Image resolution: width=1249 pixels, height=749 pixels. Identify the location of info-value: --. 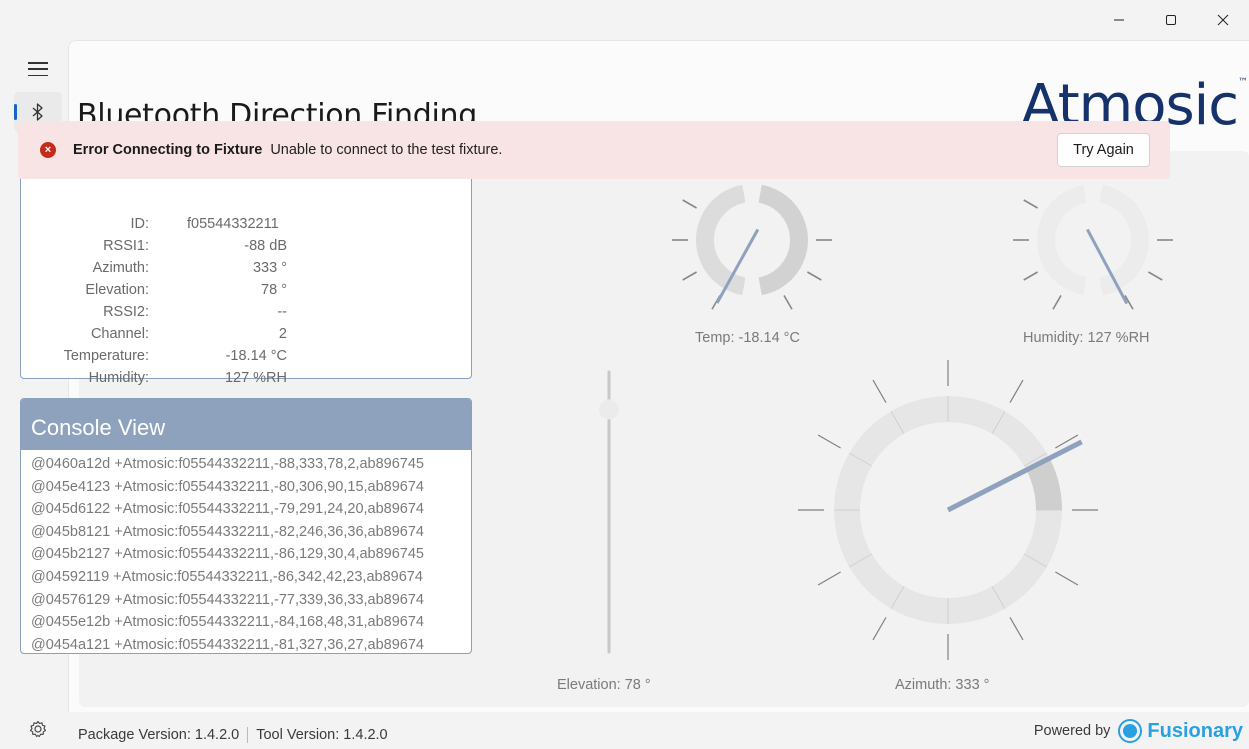
(282, 312).